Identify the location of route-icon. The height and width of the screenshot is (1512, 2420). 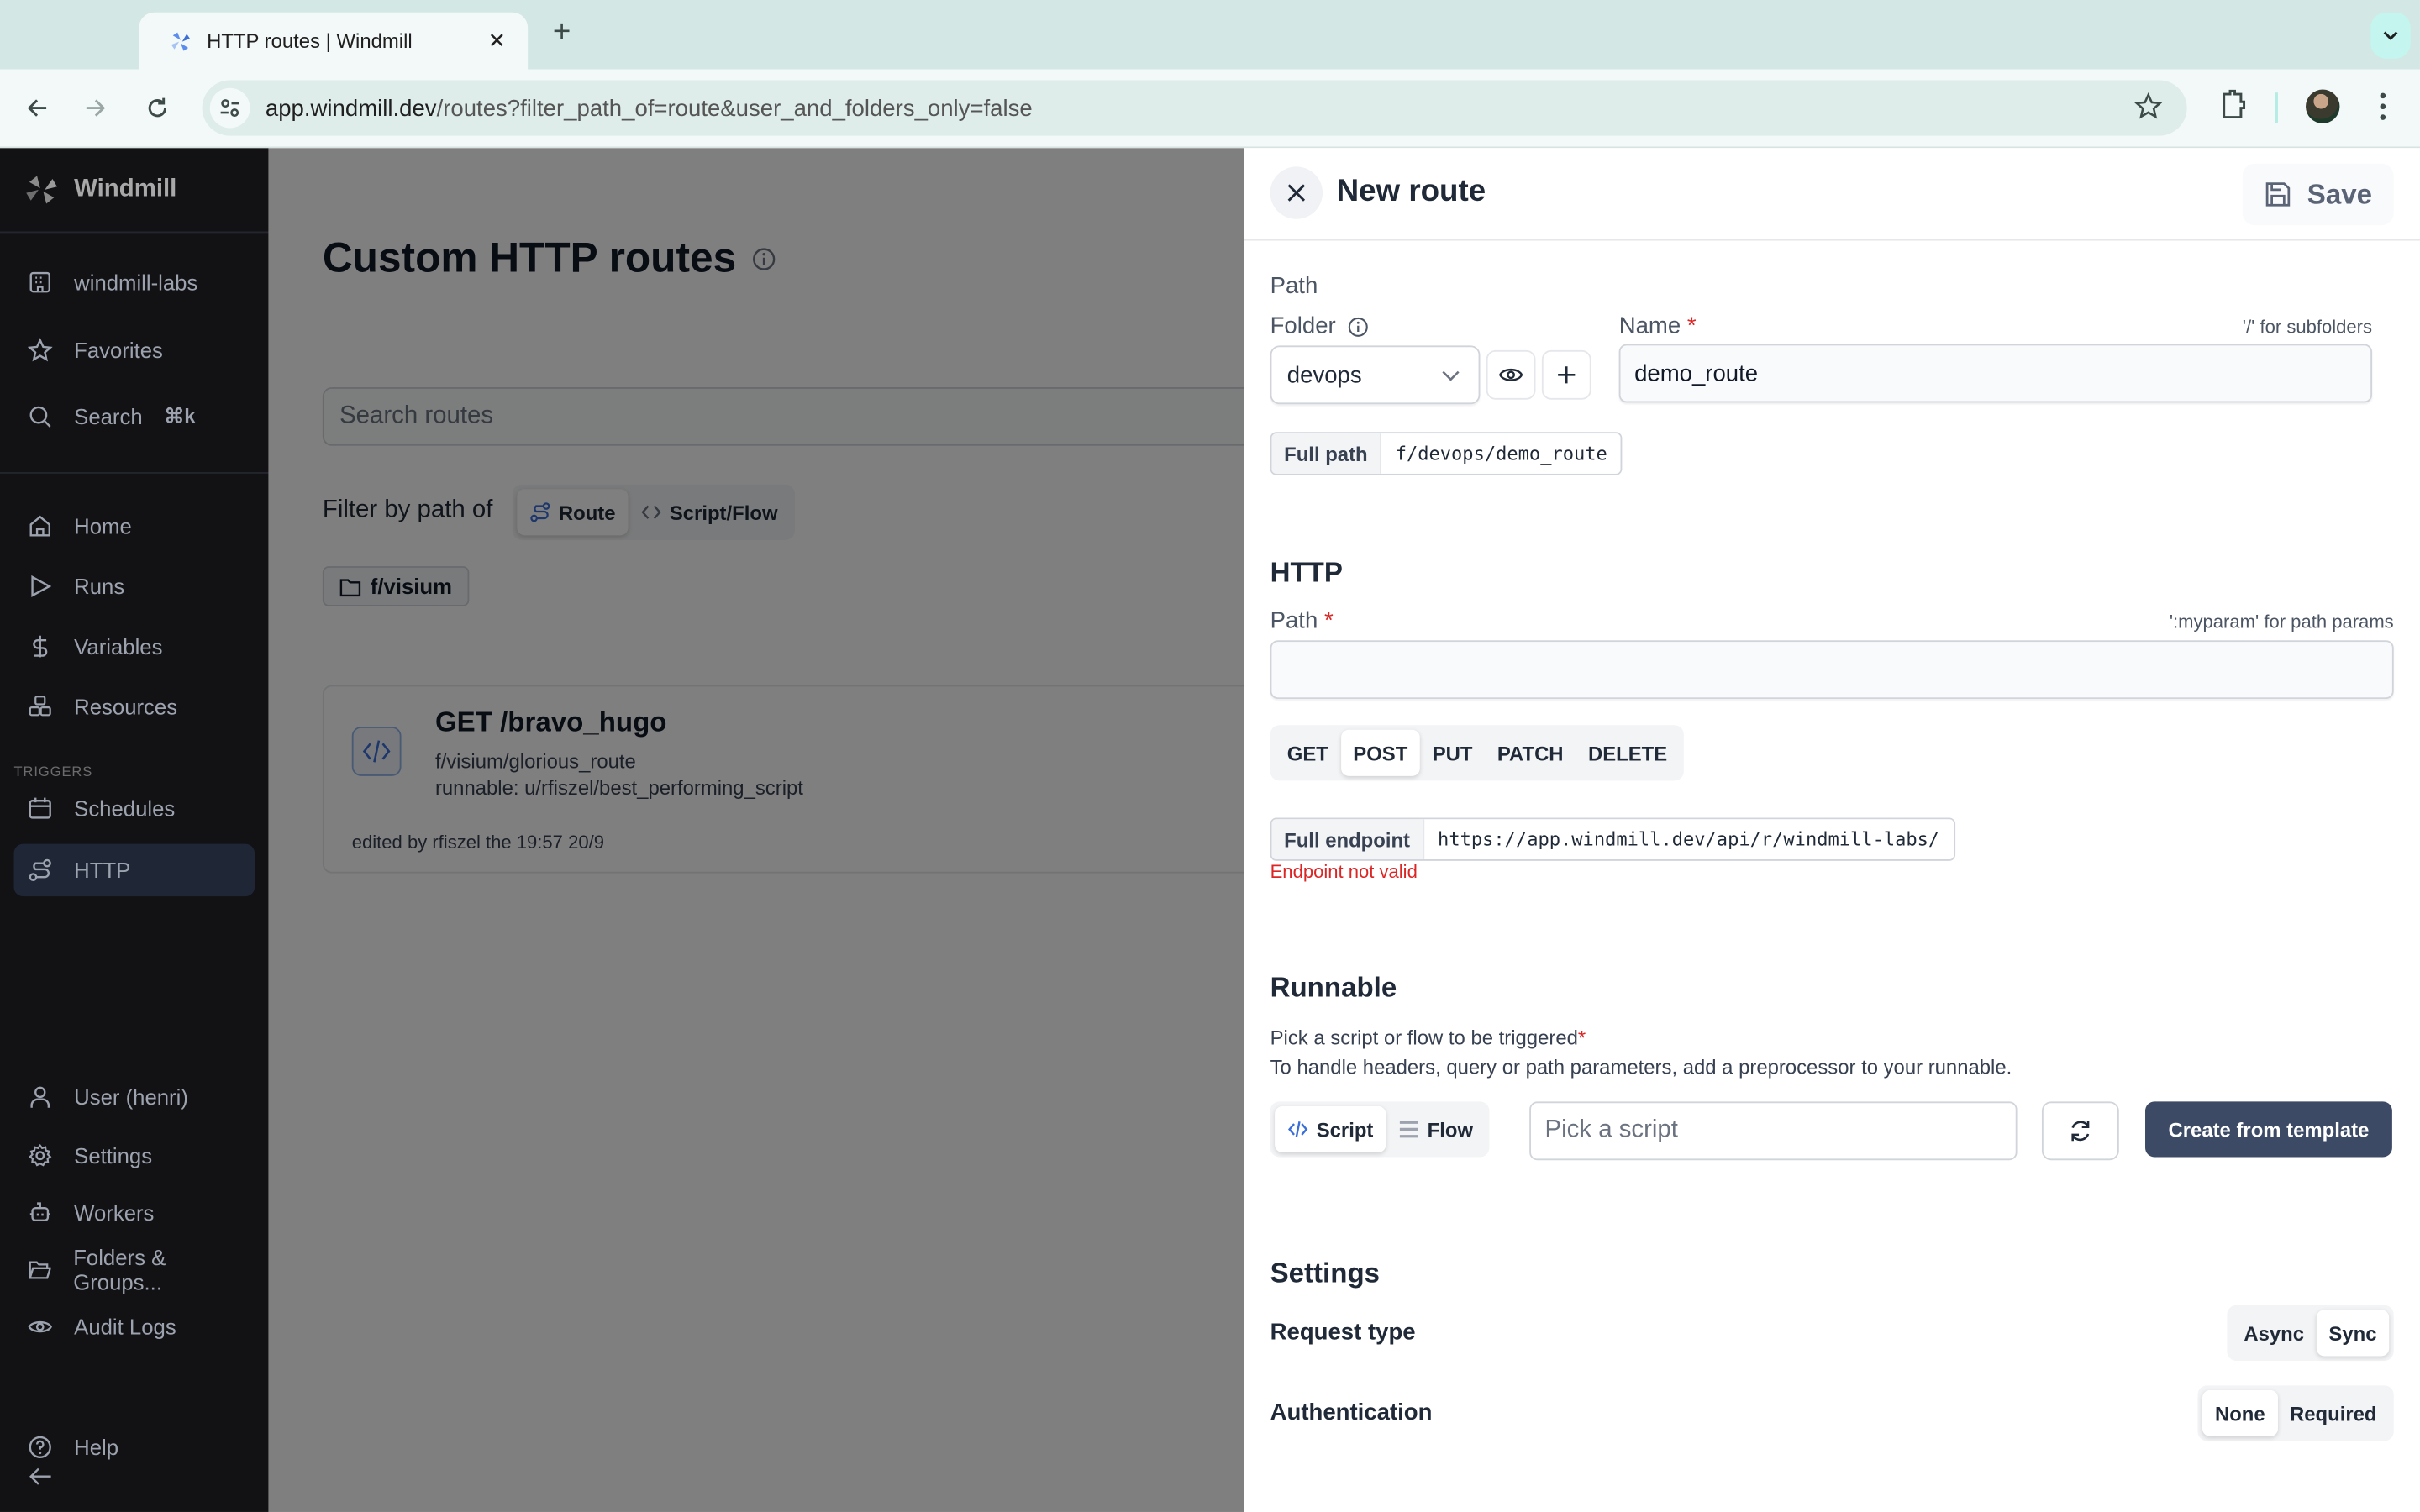
(40, 870).